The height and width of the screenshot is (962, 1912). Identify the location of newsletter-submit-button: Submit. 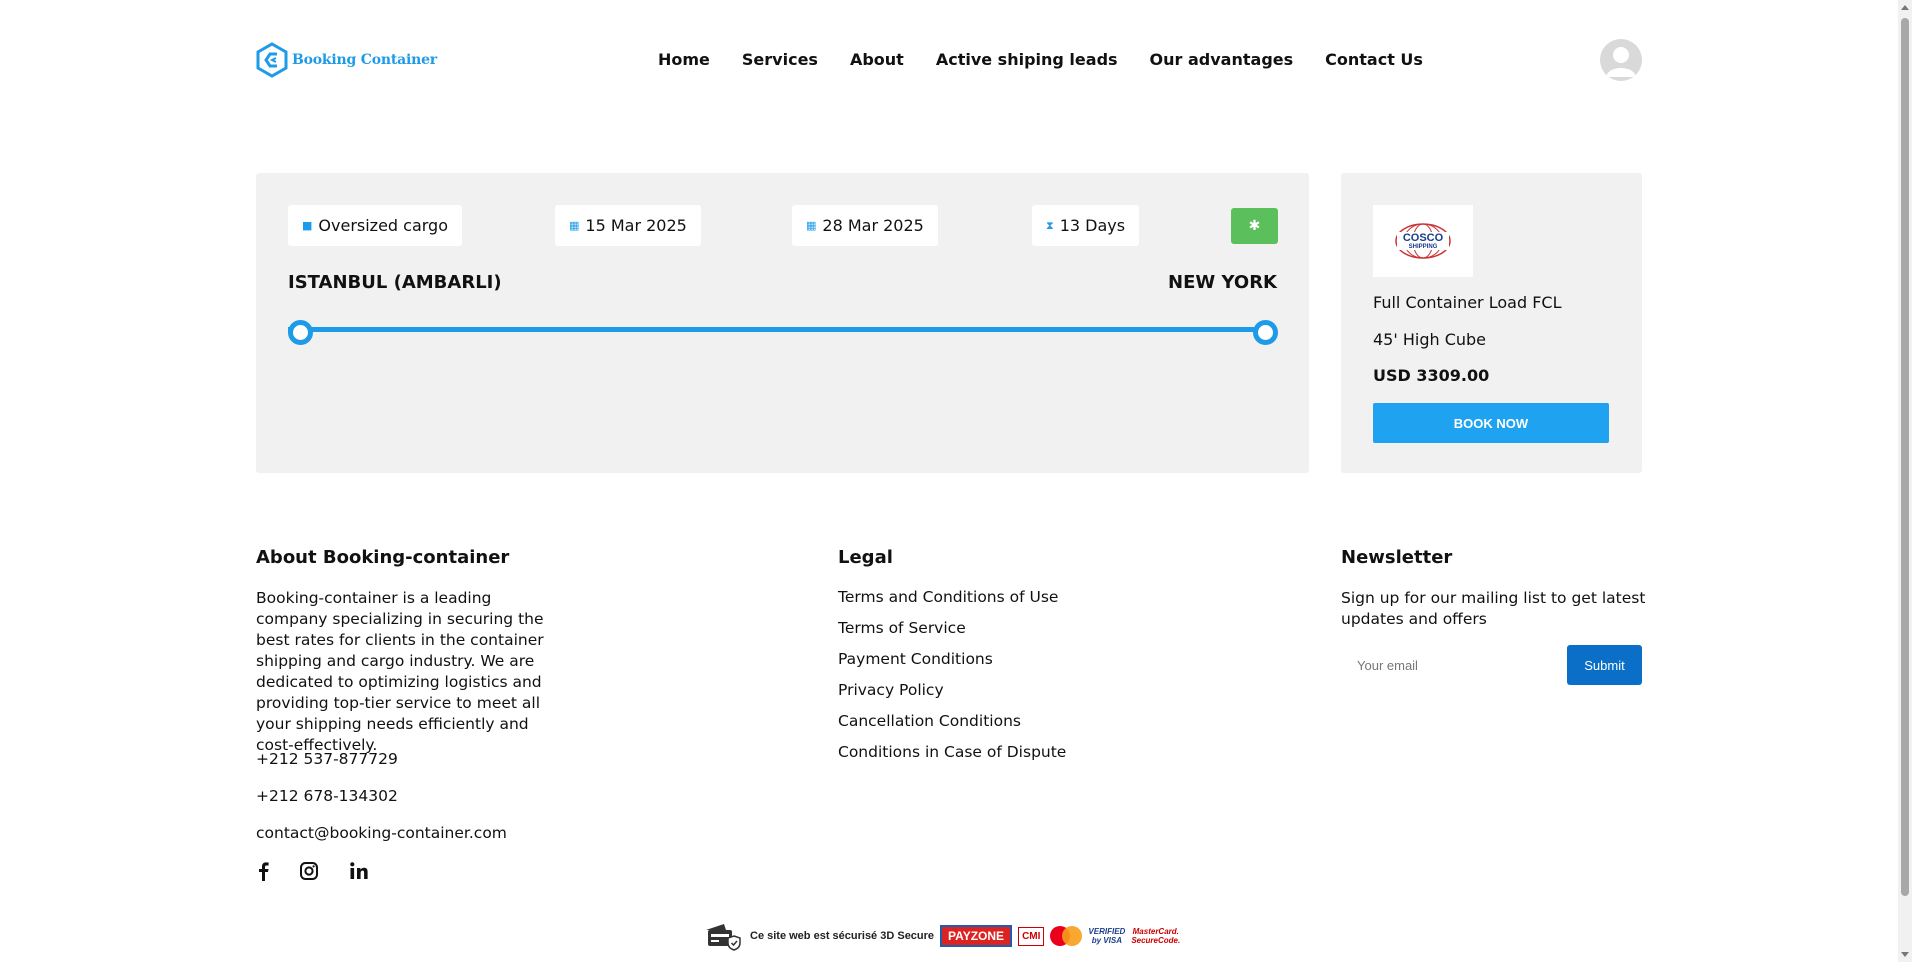
(1604, 665).